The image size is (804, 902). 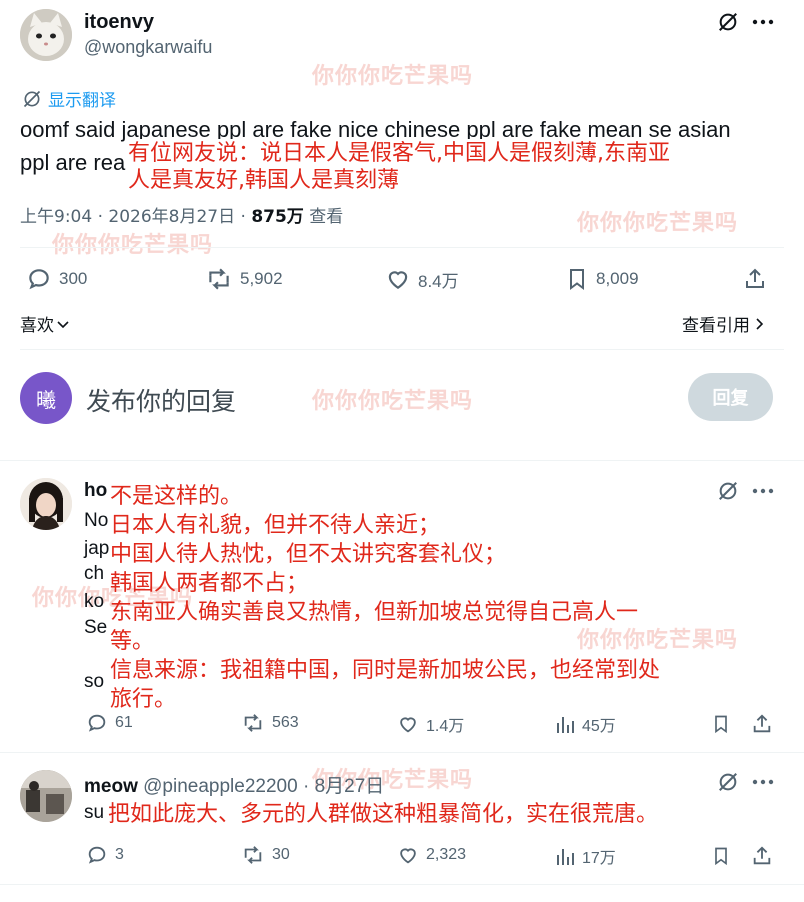 What do you see at coordinates (96, 627) in the screenshot?
I see `reply-text-fragment: Se` at bounding box center [96, 627].